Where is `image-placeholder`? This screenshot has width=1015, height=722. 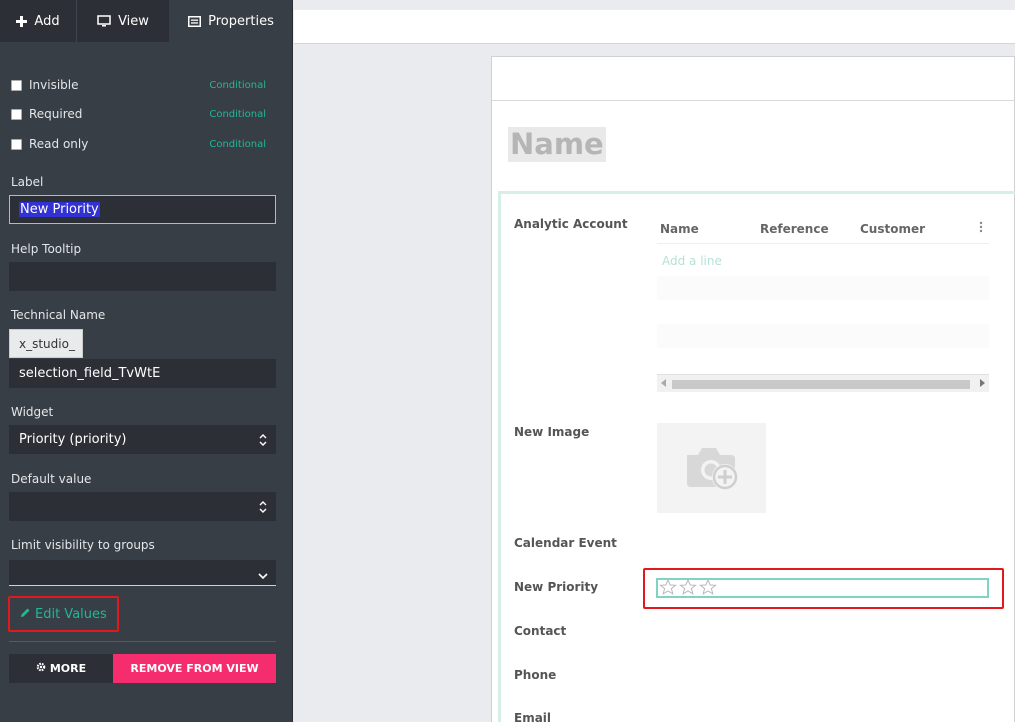
image-placeholder is located at coordinates (711, 468).